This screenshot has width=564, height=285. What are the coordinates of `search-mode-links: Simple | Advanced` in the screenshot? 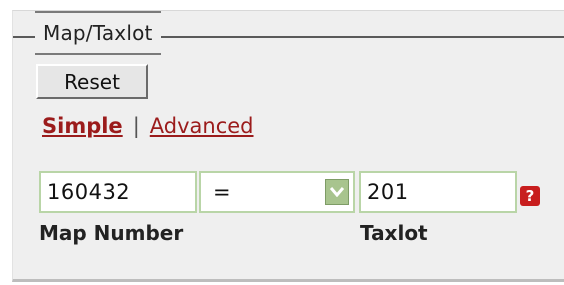 It's located at (148, 126).